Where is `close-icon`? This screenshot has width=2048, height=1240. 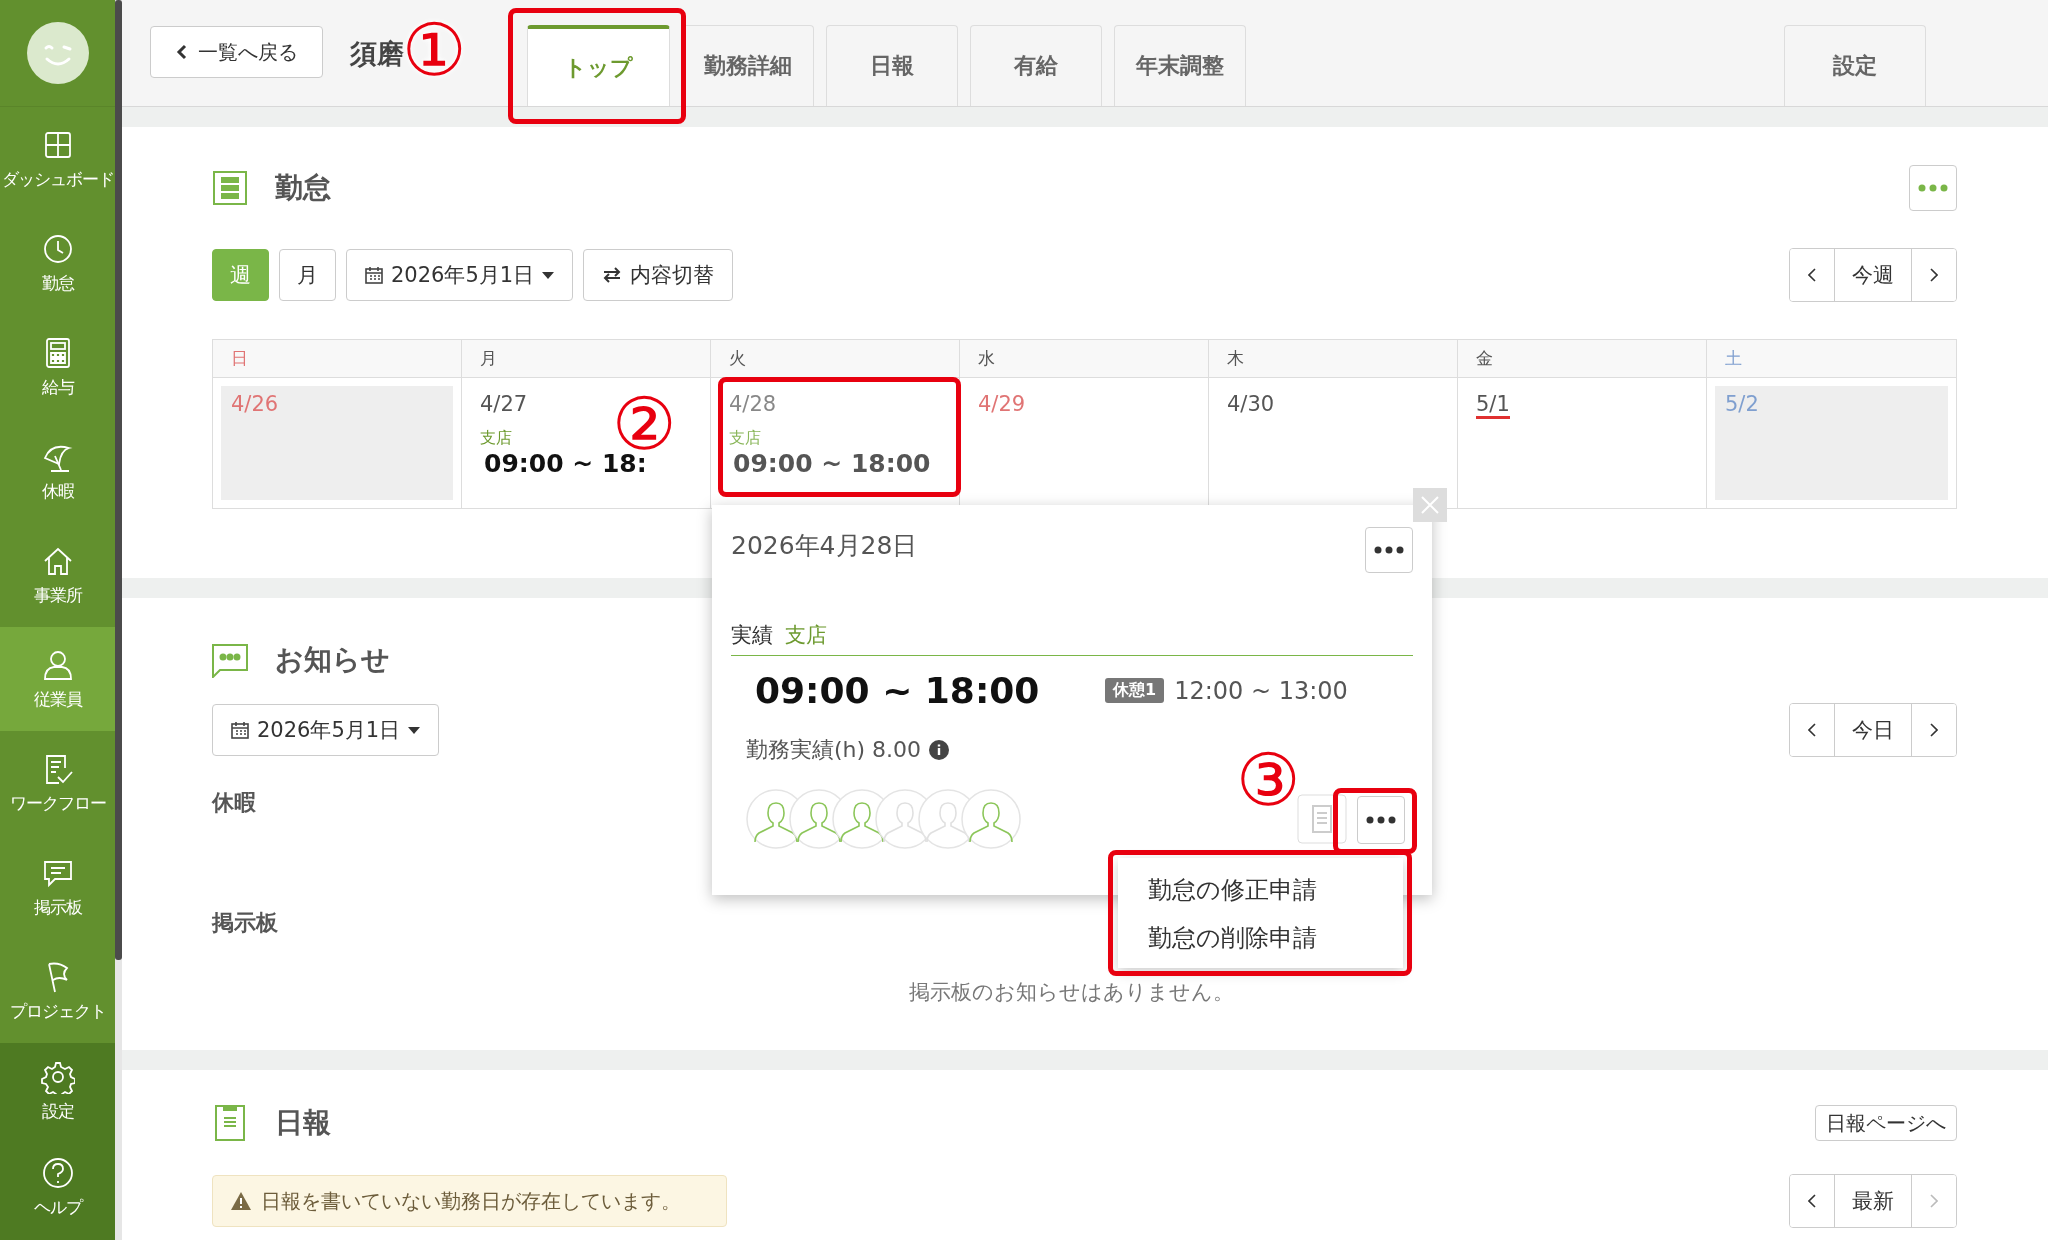
close-icon is located at coordinates (1430, 505).